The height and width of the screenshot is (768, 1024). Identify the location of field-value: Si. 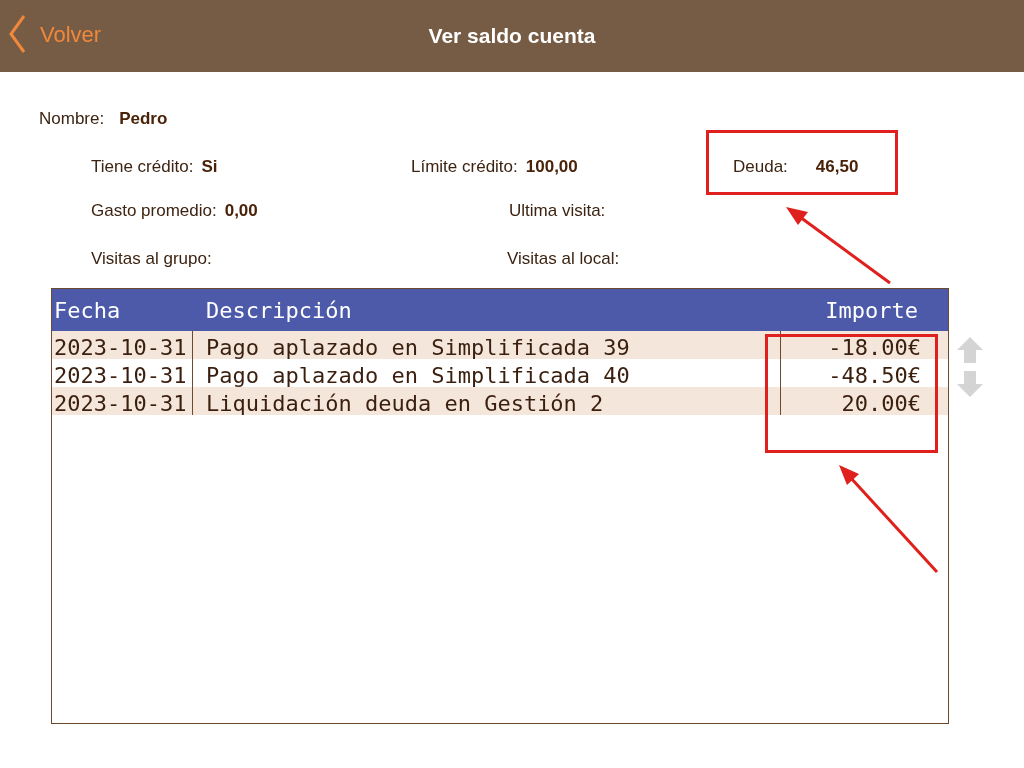
(209, 167).